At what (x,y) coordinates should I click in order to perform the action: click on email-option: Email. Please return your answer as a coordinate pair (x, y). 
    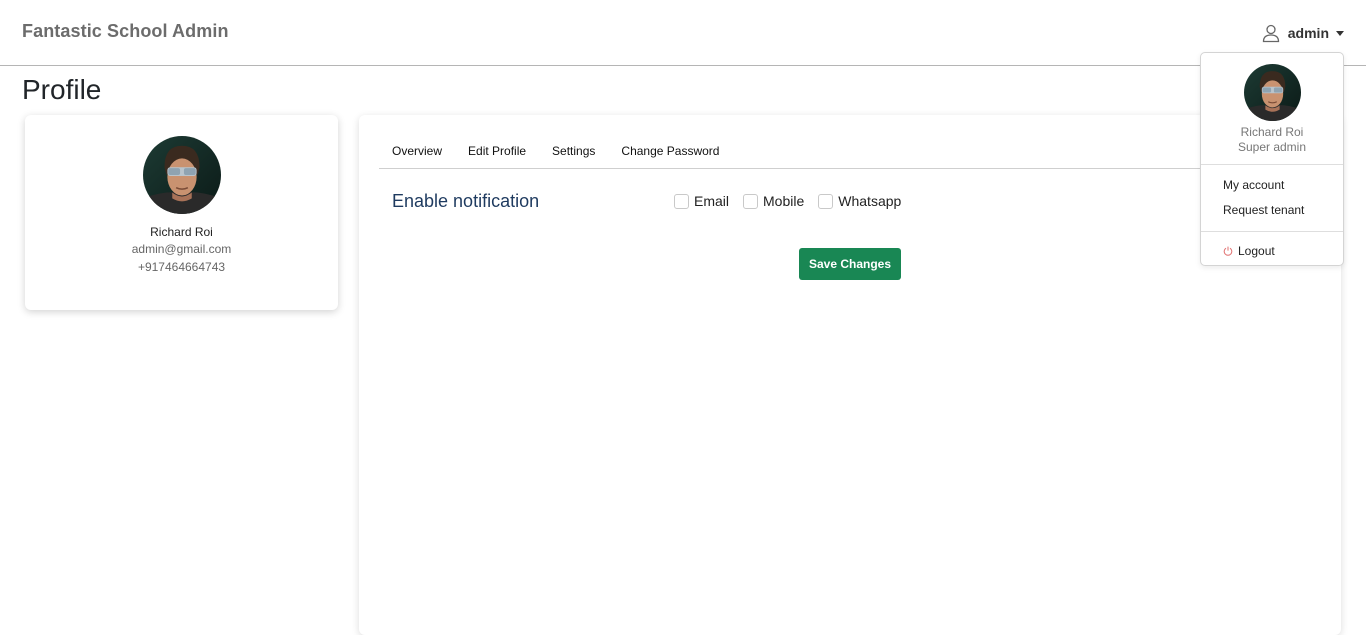
    Looking at the image, I should click on (701, 201).